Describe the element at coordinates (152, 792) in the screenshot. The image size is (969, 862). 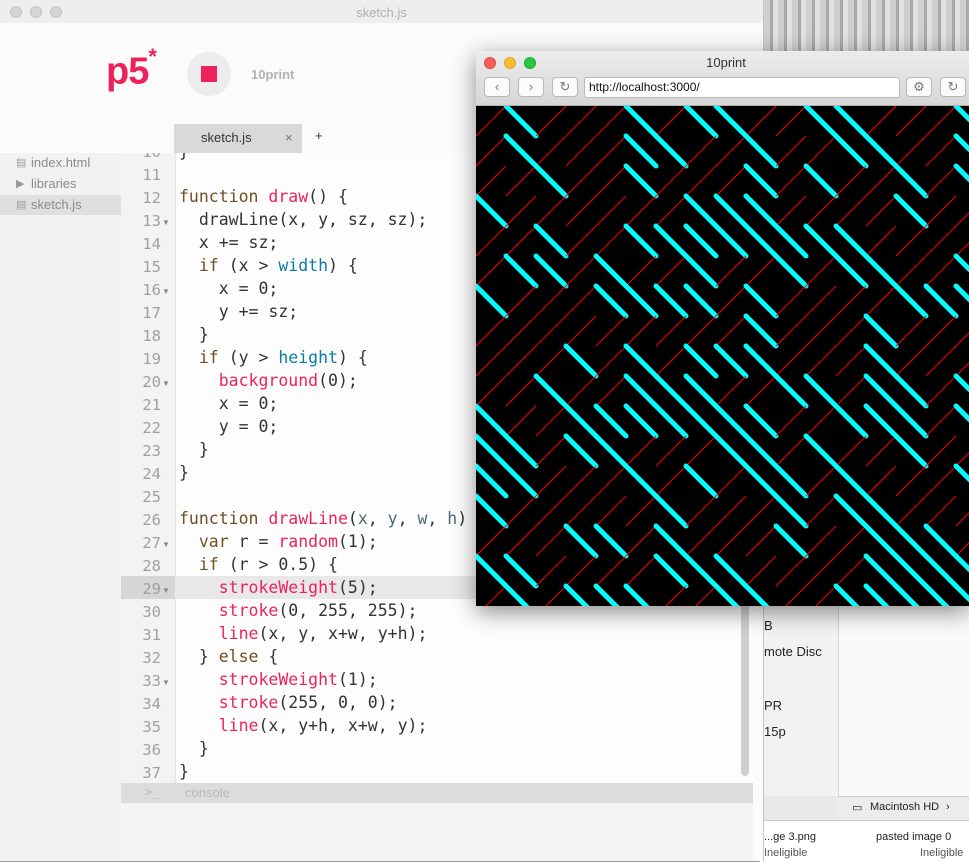
I see `console-prompt-icon: >_` at that location.